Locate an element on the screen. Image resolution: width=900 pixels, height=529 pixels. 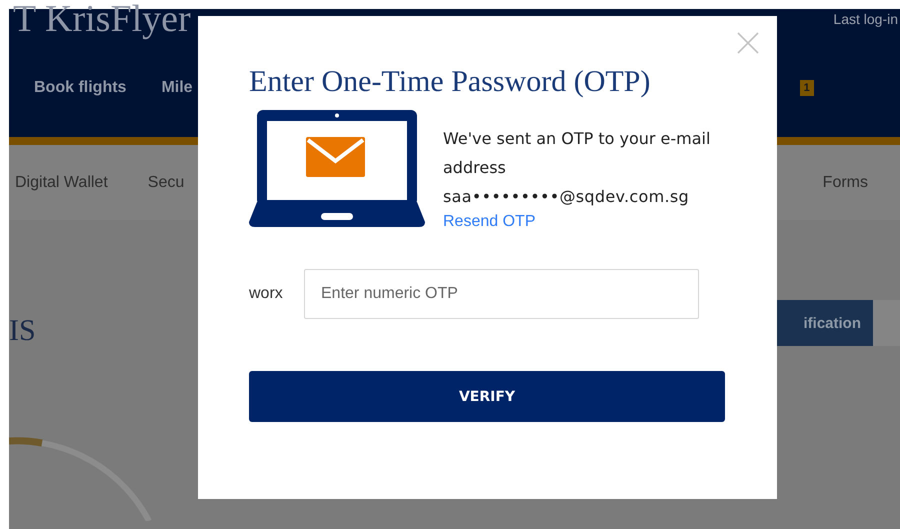
verify-button: VERIFY is located at coordinates (487, 396).